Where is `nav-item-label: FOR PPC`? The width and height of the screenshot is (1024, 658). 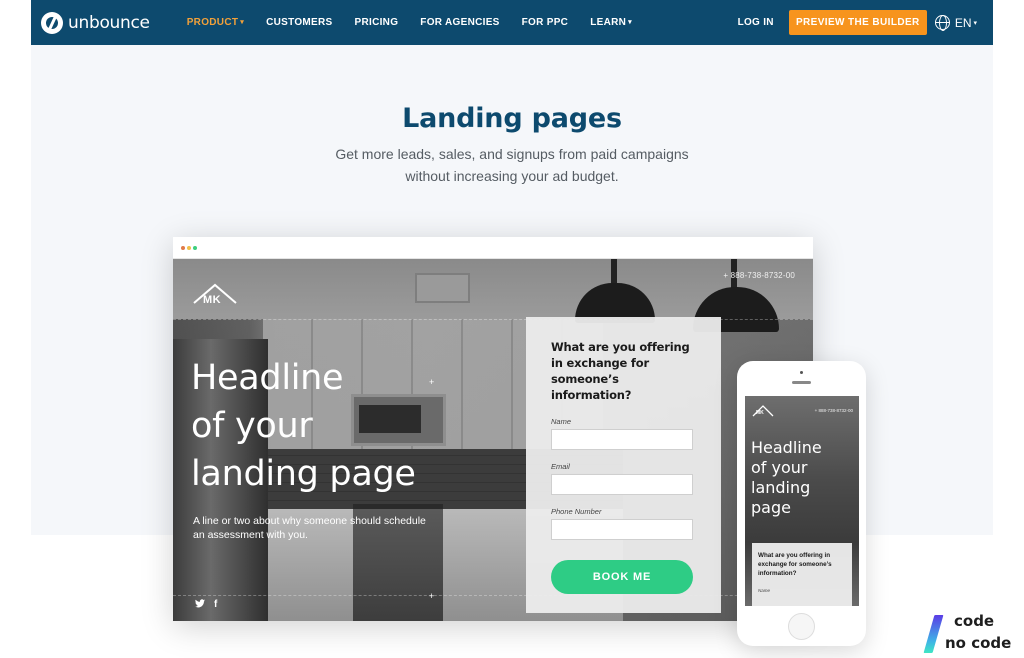 nav-item-label: FOR PPC is located at coordinates (545, 22).